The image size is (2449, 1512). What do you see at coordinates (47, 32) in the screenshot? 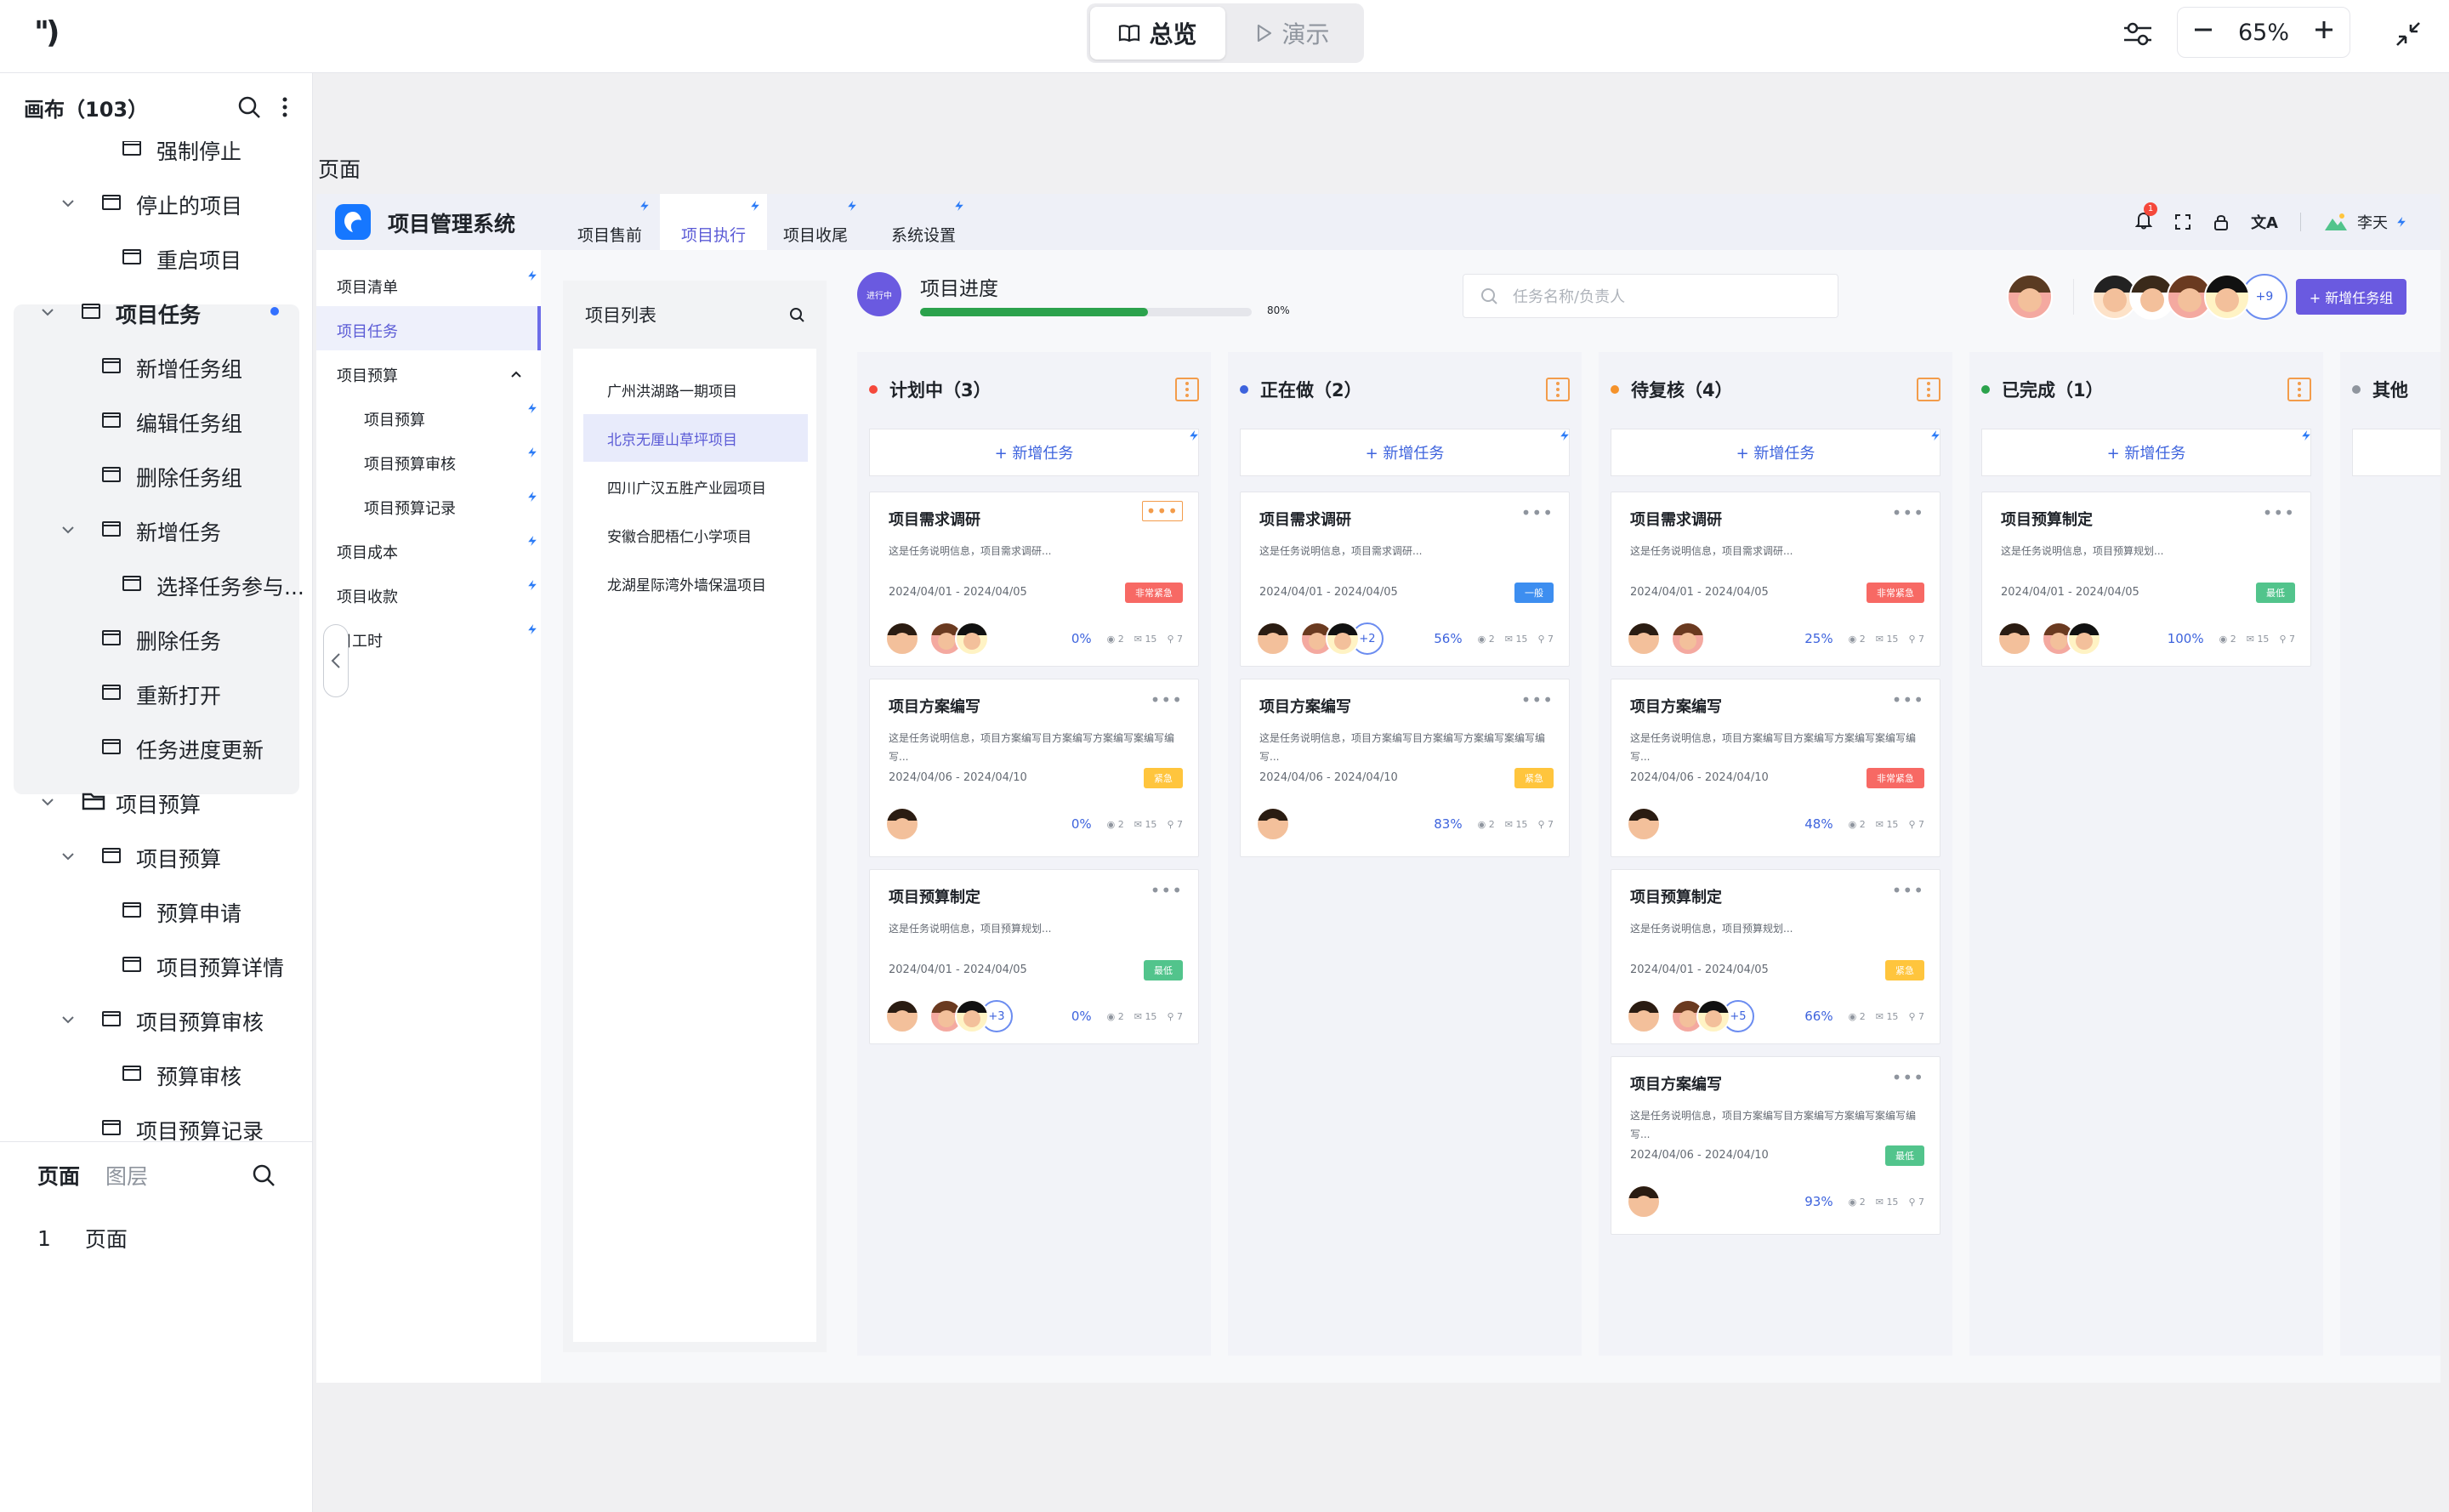
I see `app-logo: '')` at bounding box center [47, 32].